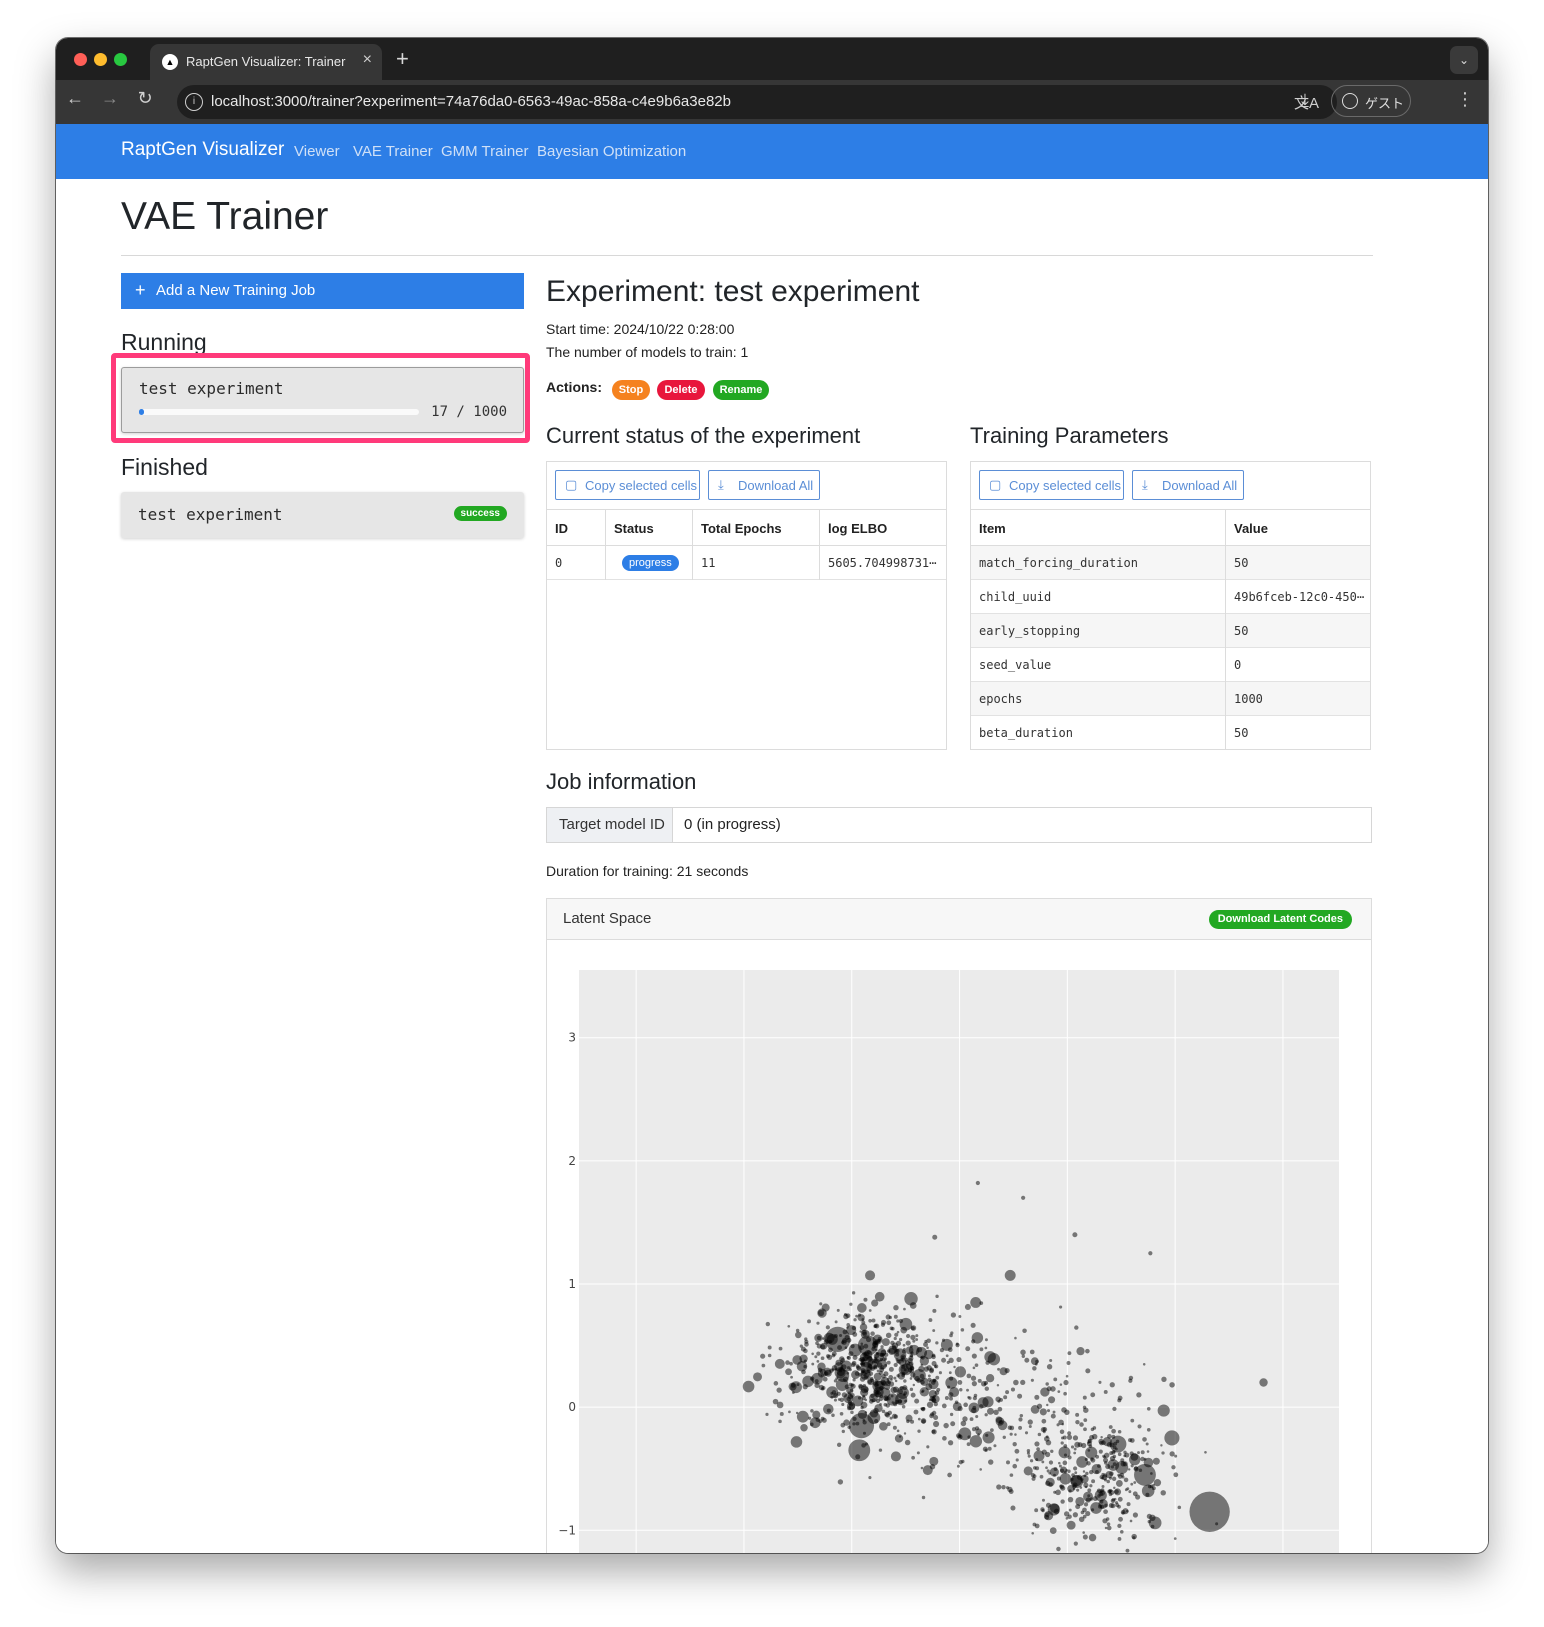 The image size is (1544, 1627). Describe the element at coordinates (75, 98) in the screenshot. I see `back-arrow-icon: ←` at that location.